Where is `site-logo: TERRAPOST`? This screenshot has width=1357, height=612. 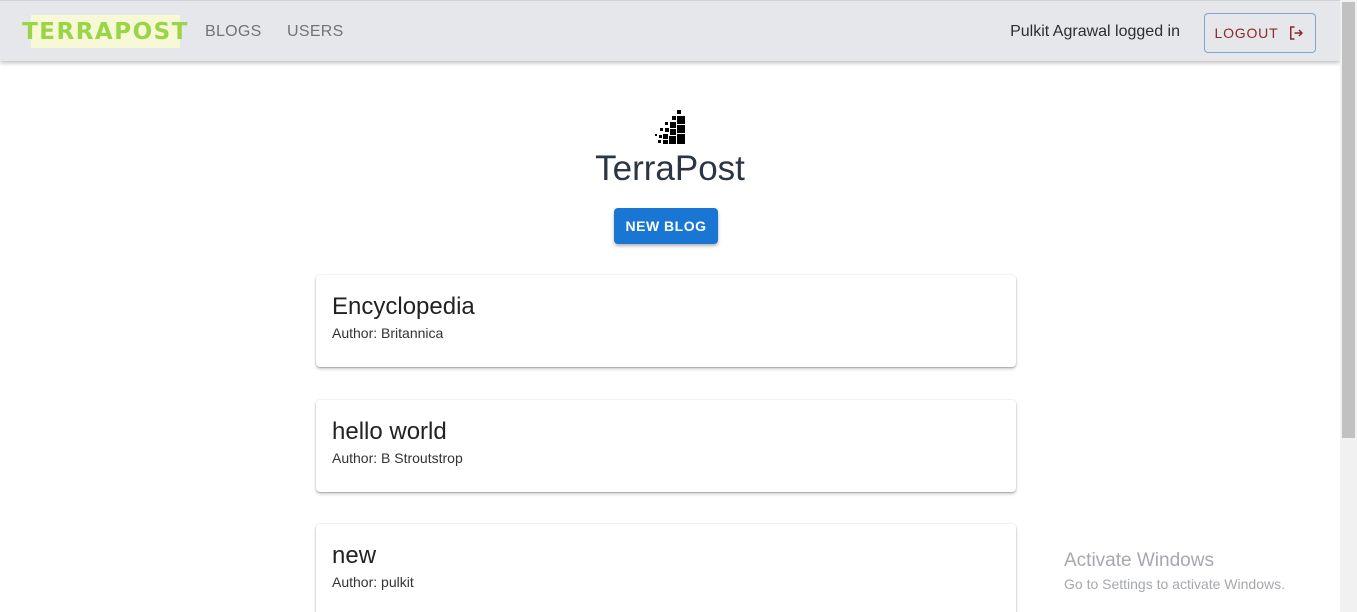 site-logo: TERRAPOST is located at coordinates (104, 31).